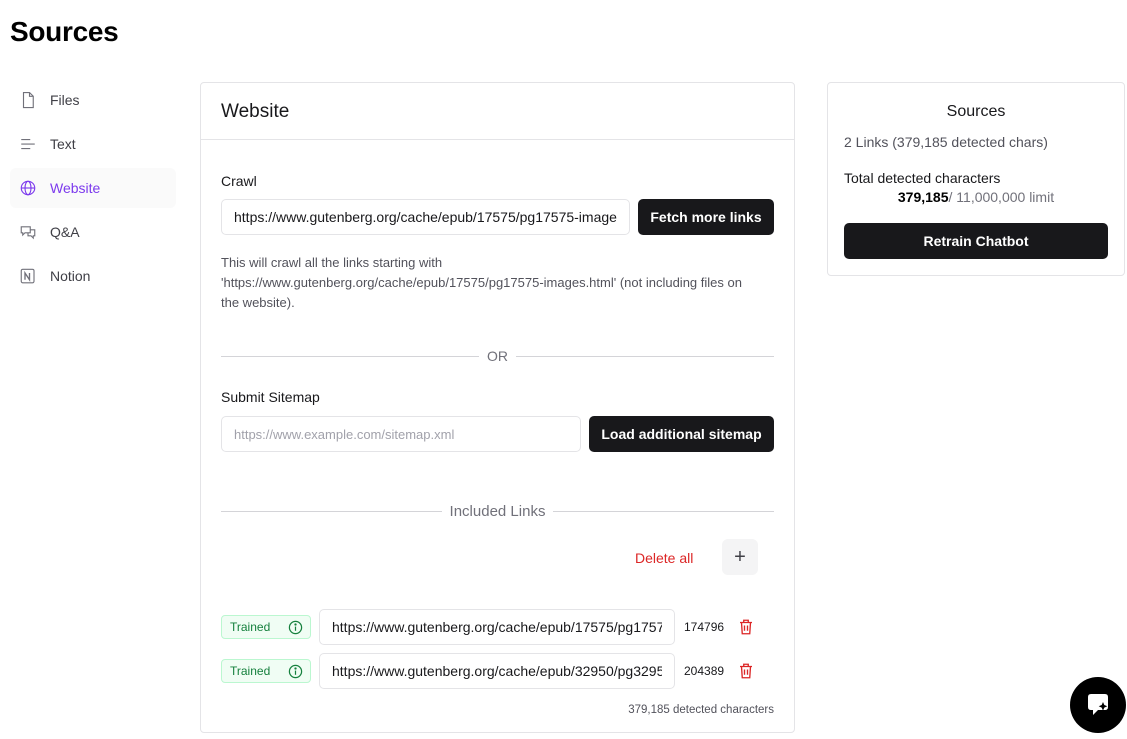 The height and width of the screenshot is (739, 1127). What do you see at coordinates (28, 188) in the screenshot?
I see `globe-icon` at bounding box center [28, 188].